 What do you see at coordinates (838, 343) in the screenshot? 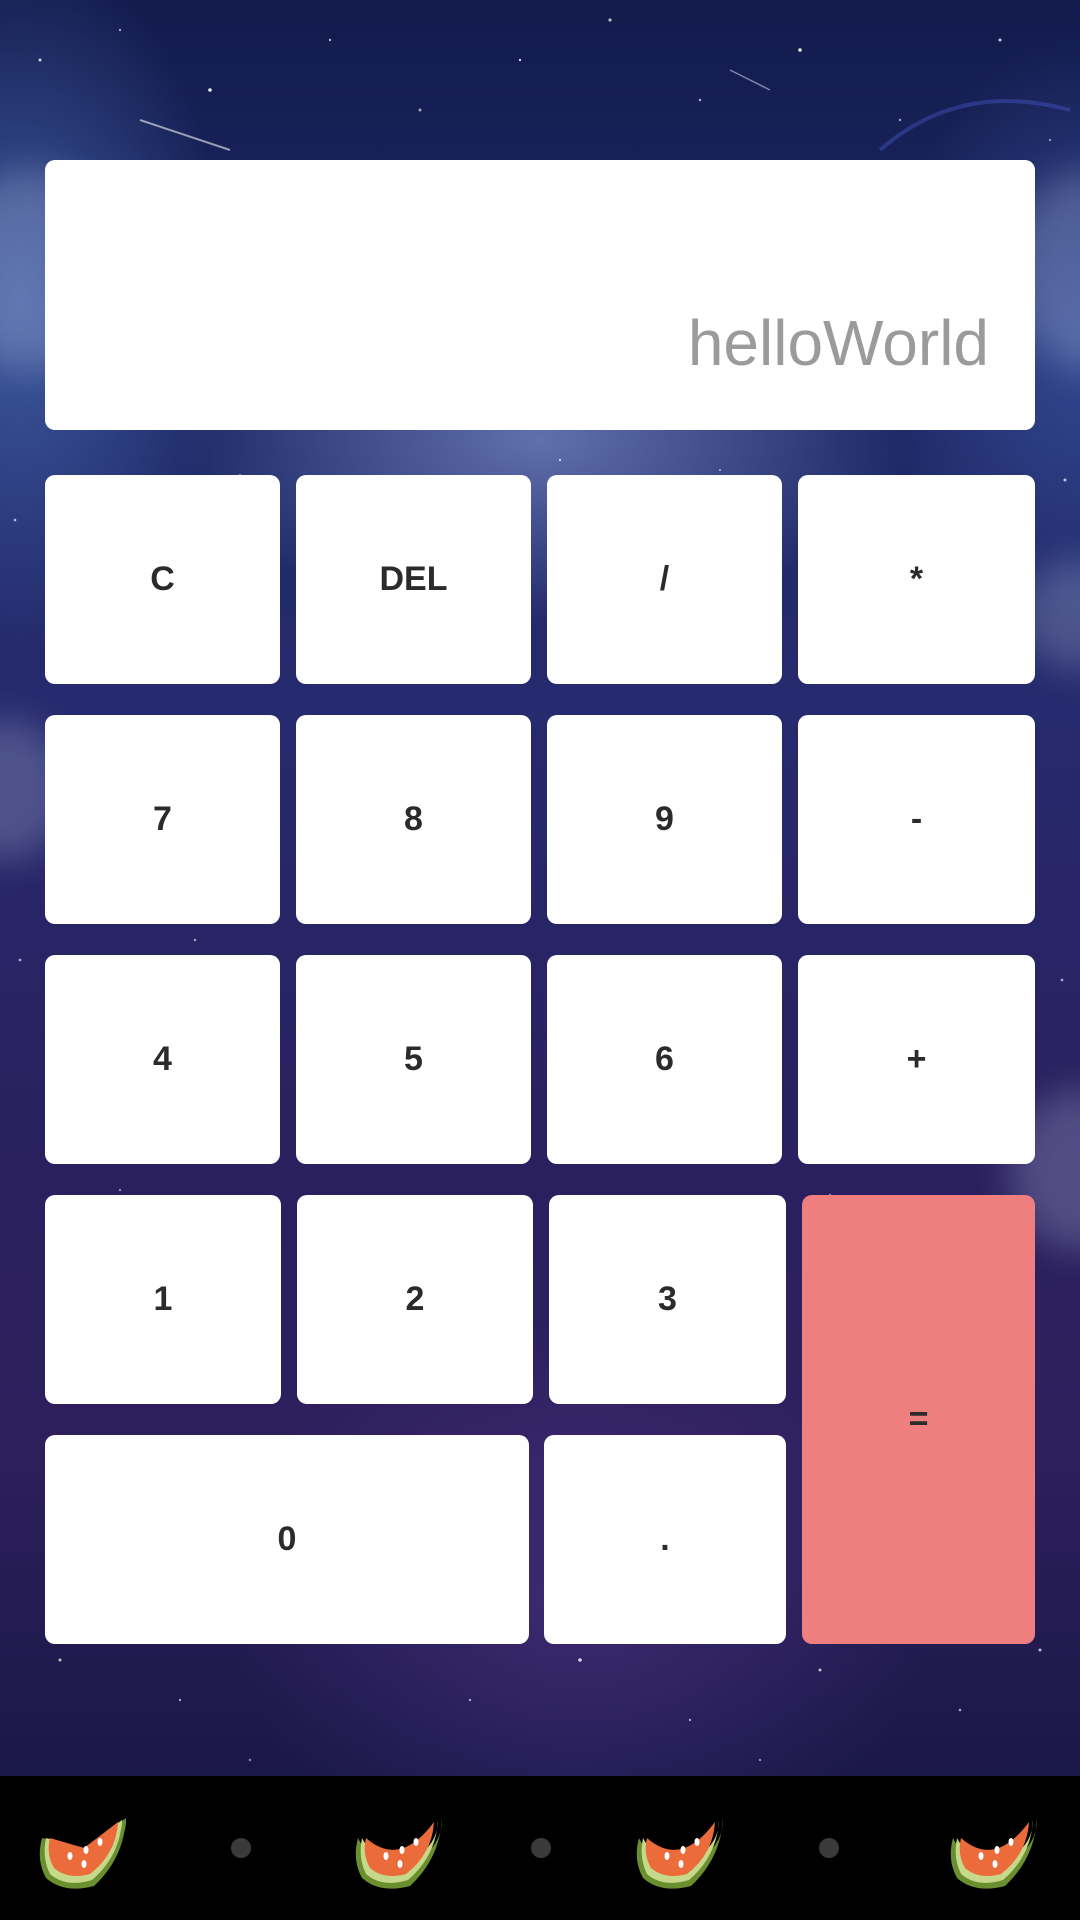
I see `display-text: helloWorld` at bounding box center [838, 343].